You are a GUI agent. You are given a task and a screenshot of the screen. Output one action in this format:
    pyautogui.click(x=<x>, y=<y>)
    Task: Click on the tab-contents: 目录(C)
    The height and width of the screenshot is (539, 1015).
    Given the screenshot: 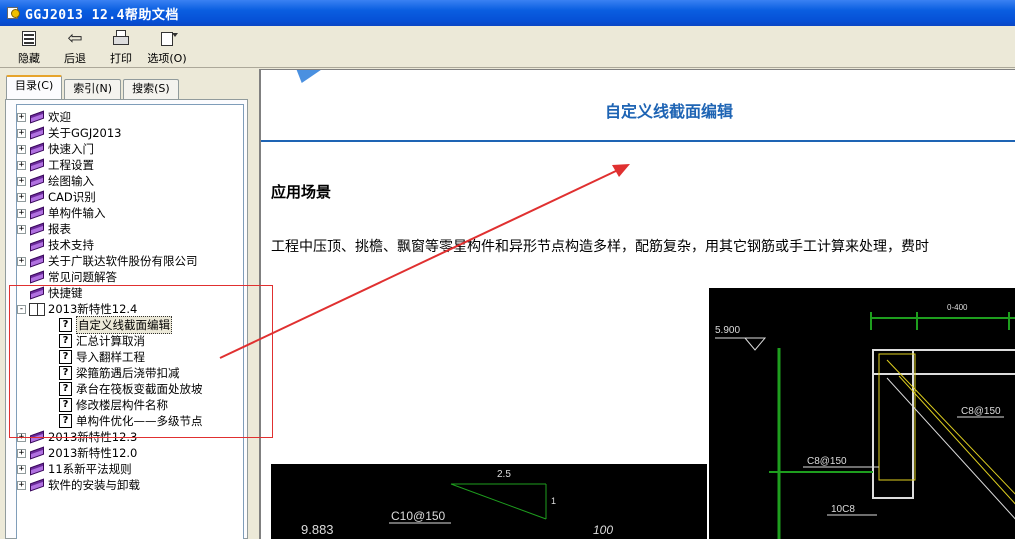 What is the action you would take?
    pyautogui.click(x=34, y=87)
    